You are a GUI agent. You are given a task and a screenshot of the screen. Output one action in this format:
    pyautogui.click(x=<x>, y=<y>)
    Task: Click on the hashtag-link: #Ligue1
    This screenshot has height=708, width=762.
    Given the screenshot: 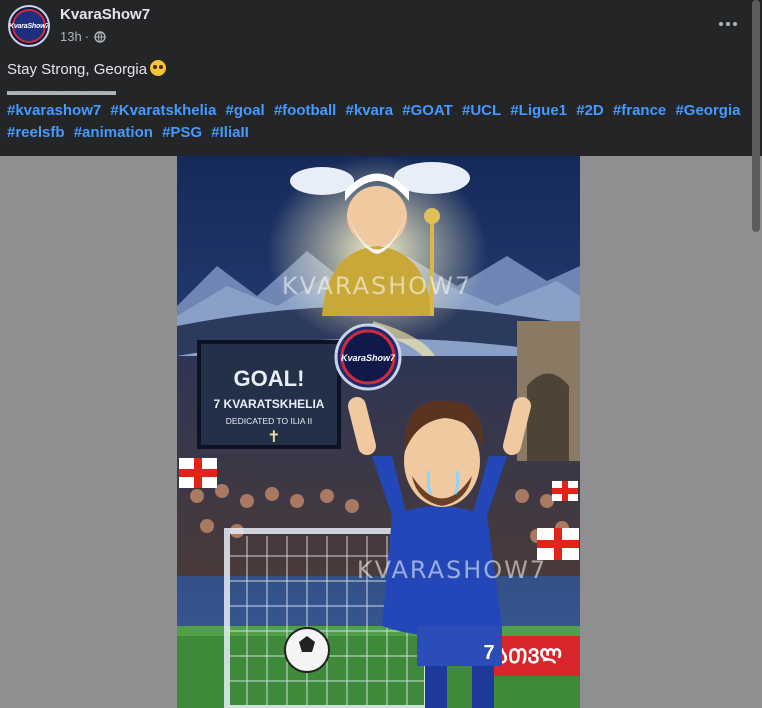 What is the action you would take?
    pyautogui.click(x=538, y=110)
    